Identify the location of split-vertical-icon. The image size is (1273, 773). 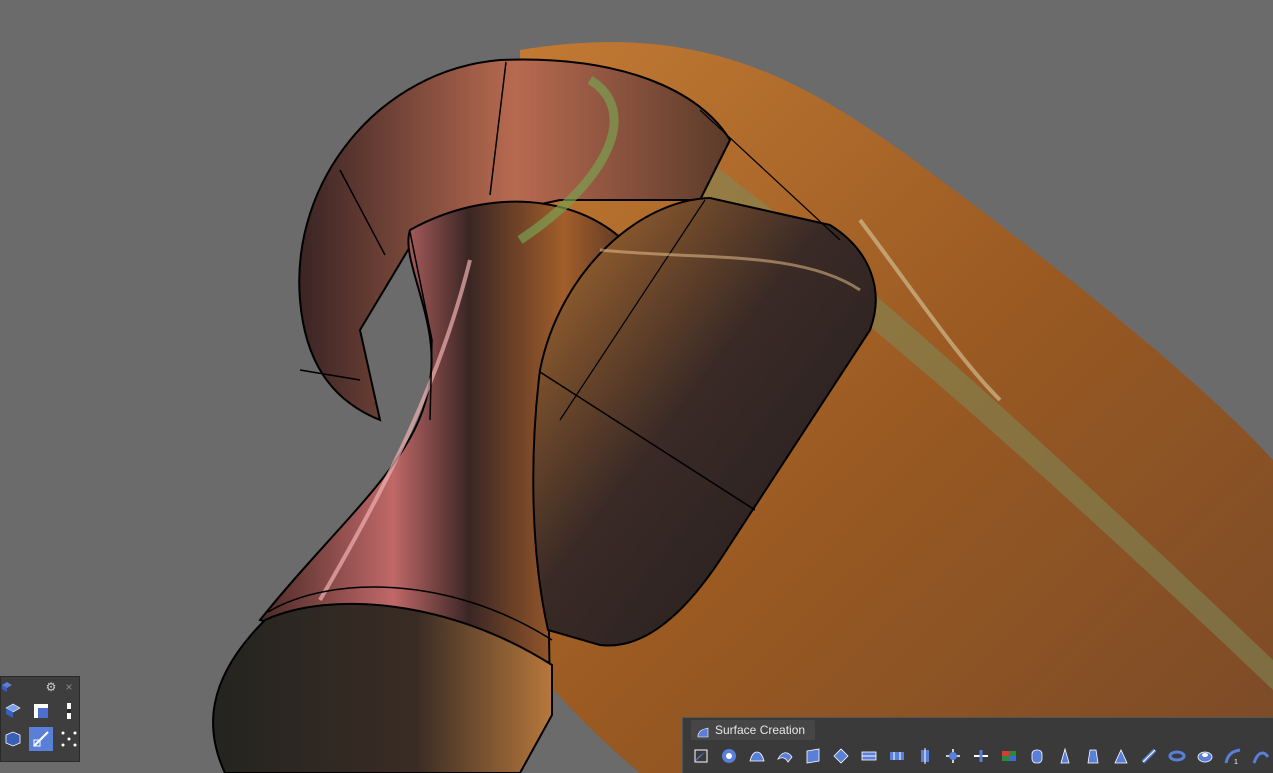
(69, 711).